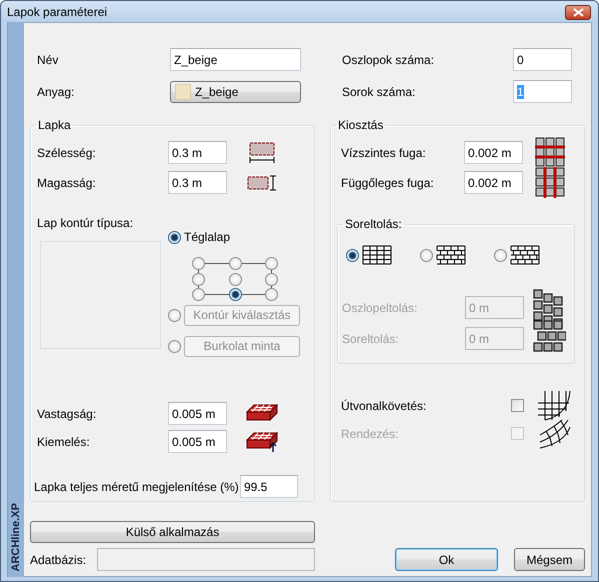 This screenshot has width=599, height=582. Describe the element at coordinates (172, 532) in the screenshot. I see `external-app-button: Külső alkalmazás` at that location.